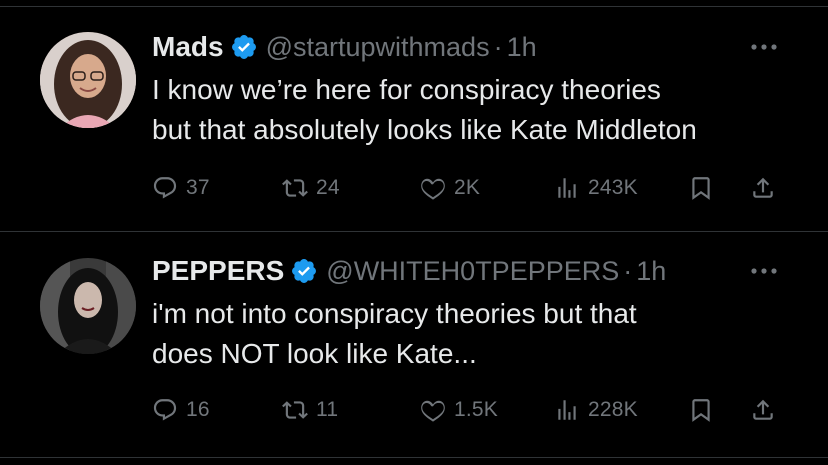 Image resolution: width=828 pixels, height=465 pixels. I want to click on top-divider, so click(414, 6).